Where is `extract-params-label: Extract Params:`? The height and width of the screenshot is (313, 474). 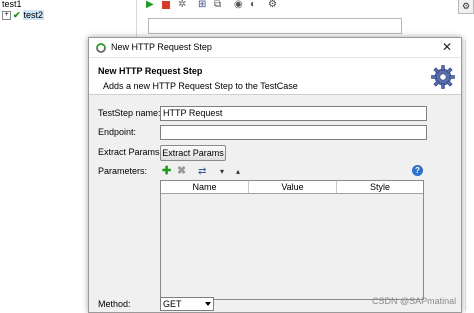 extract-params-label: Extract Params: is located at coordinates (130, 152).